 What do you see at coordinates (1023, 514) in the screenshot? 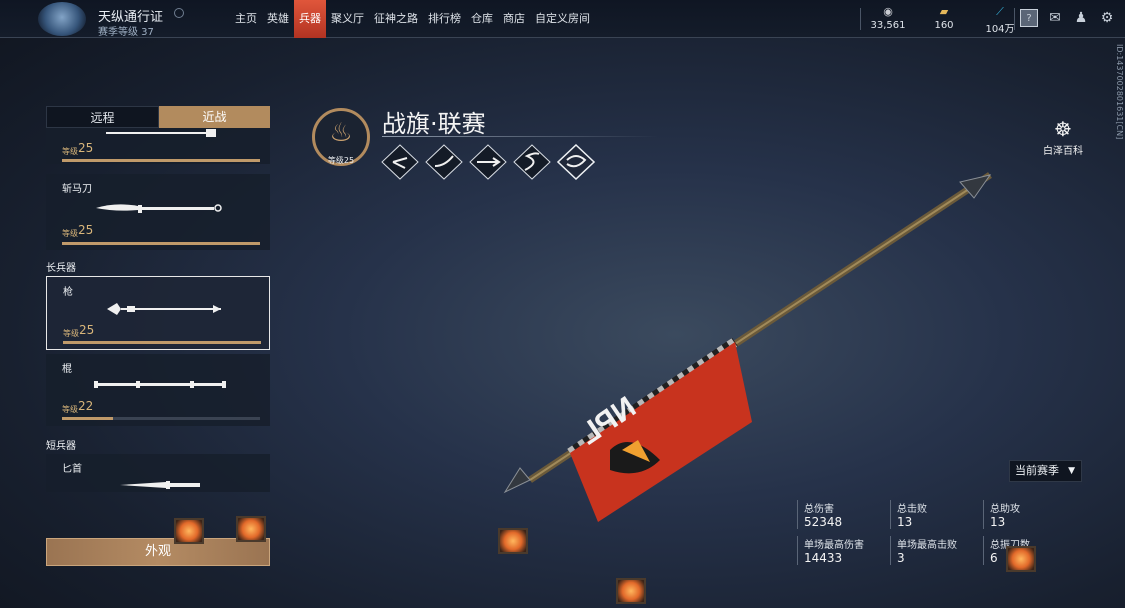
I see `stat-total-assists: 总助攻 13` at bounding box center [1023, 514].